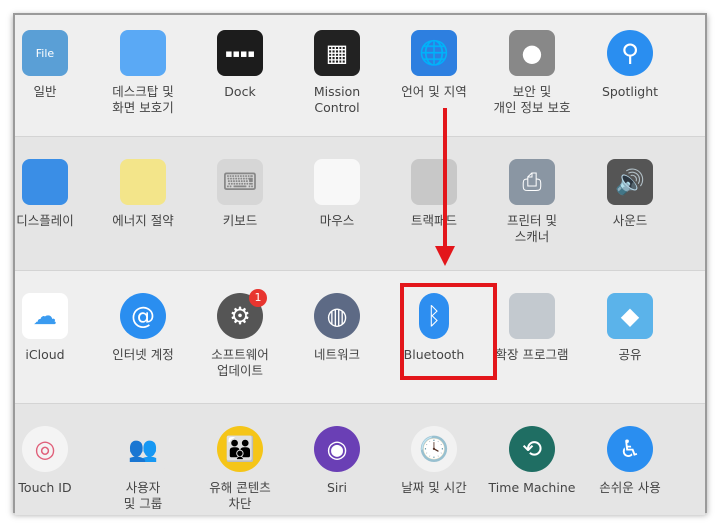 The height and width of the screenshot is (529, 720). What do you see at coordinates (337, 487) in the screenshot?
I see `pref-item-label: Siri` at bounding box center [337, 487].